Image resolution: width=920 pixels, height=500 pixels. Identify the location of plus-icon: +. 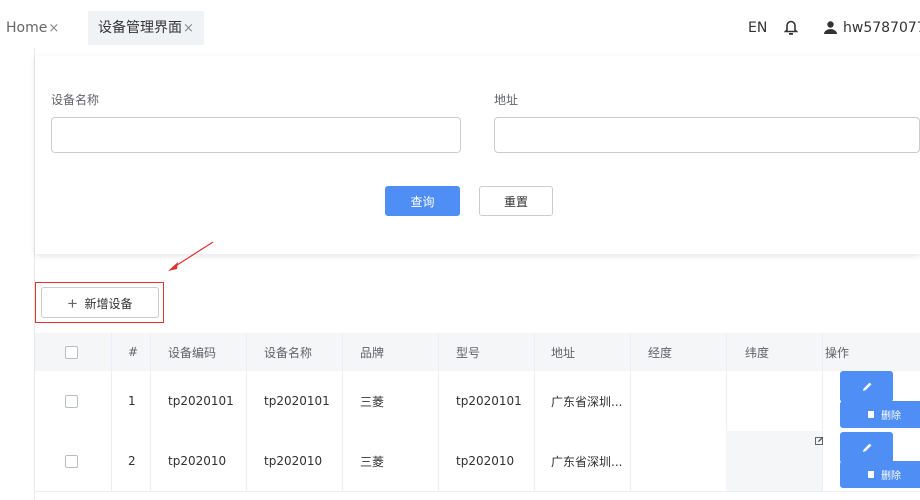
(72, 303).